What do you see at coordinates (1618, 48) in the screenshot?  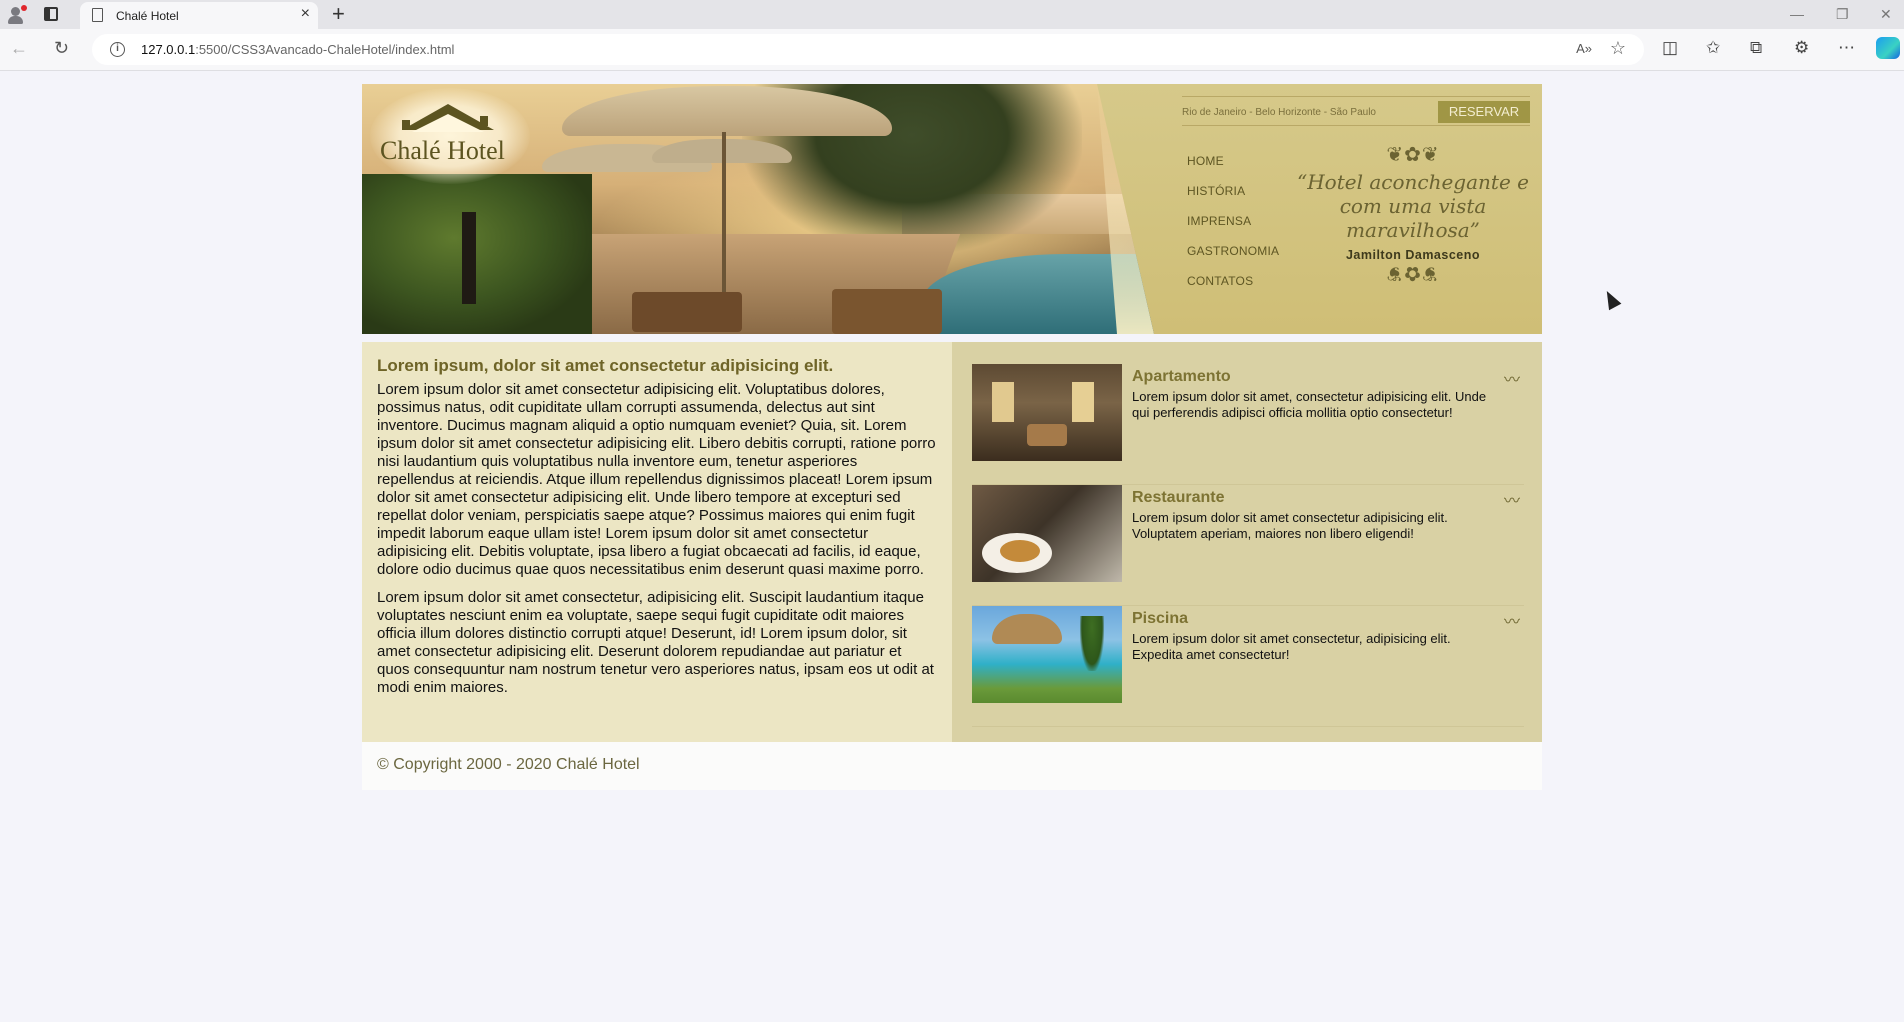 I see `favorite-star-icon: ☆` at bounding box center [1618, 48].